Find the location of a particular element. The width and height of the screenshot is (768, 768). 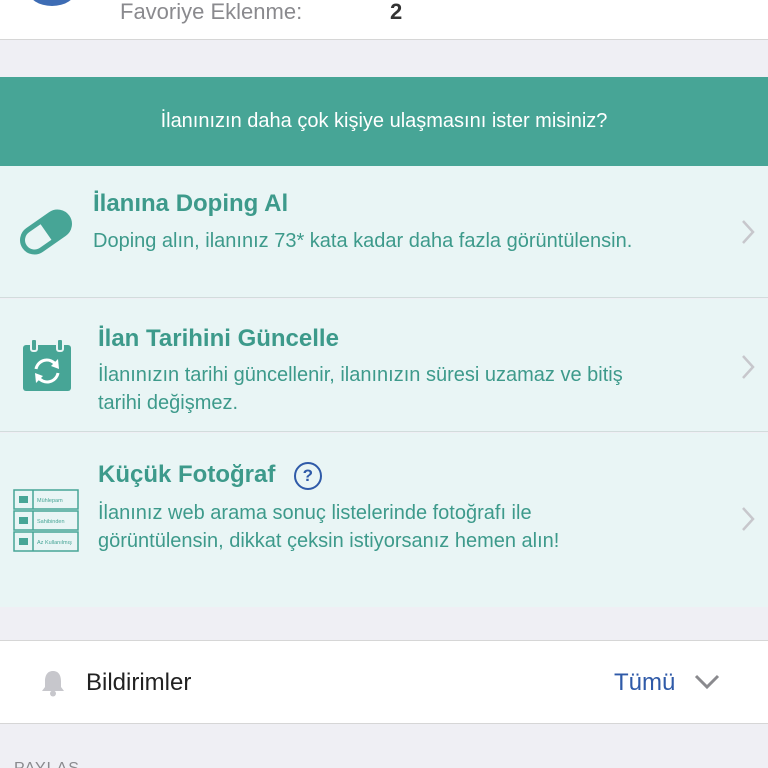

chevron-down-icon is located at coordinates (707, 682).